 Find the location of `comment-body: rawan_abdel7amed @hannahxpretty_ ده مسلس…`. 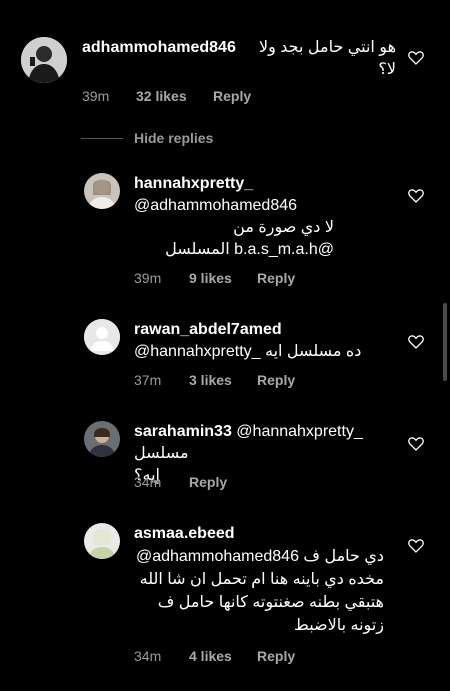

comment-body: rawan_abdel7amed @hannahxpretty_ ده مسلس… is located at coordinates (265, 341).